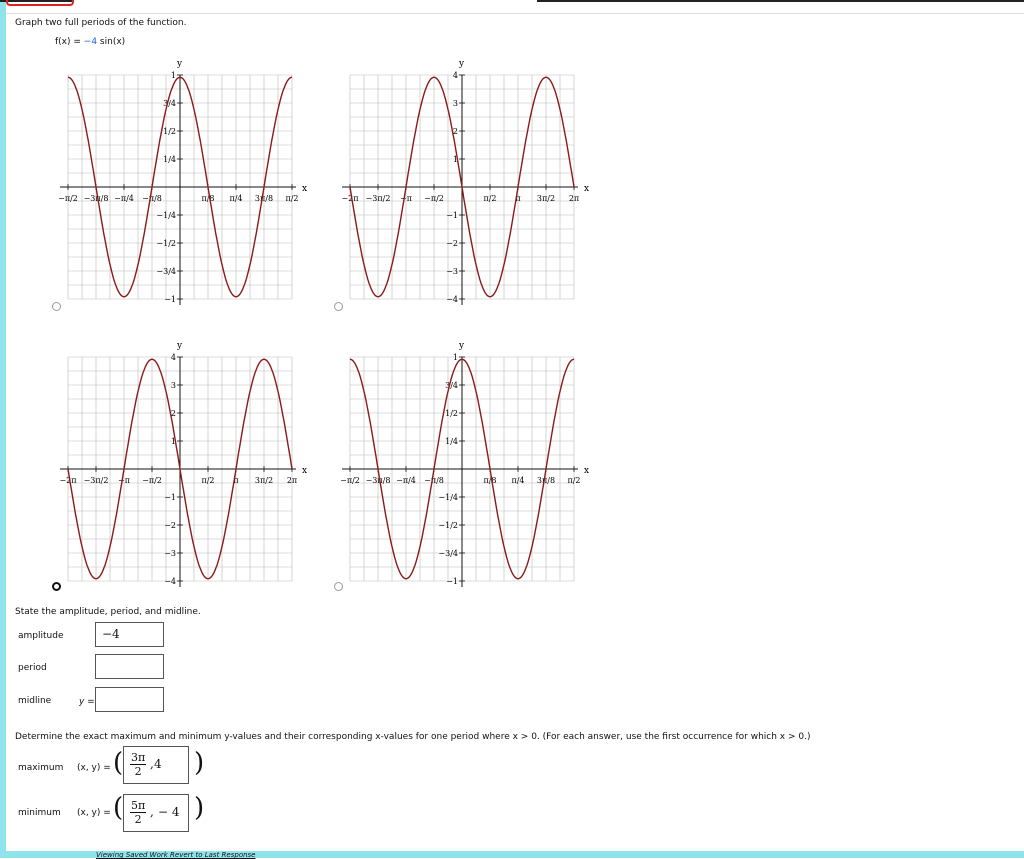  What do you see at coordinates (156, 765) in the screenshot?
I see `maximum-input: 3π 2 , 4` at bounding box center [156, 765].